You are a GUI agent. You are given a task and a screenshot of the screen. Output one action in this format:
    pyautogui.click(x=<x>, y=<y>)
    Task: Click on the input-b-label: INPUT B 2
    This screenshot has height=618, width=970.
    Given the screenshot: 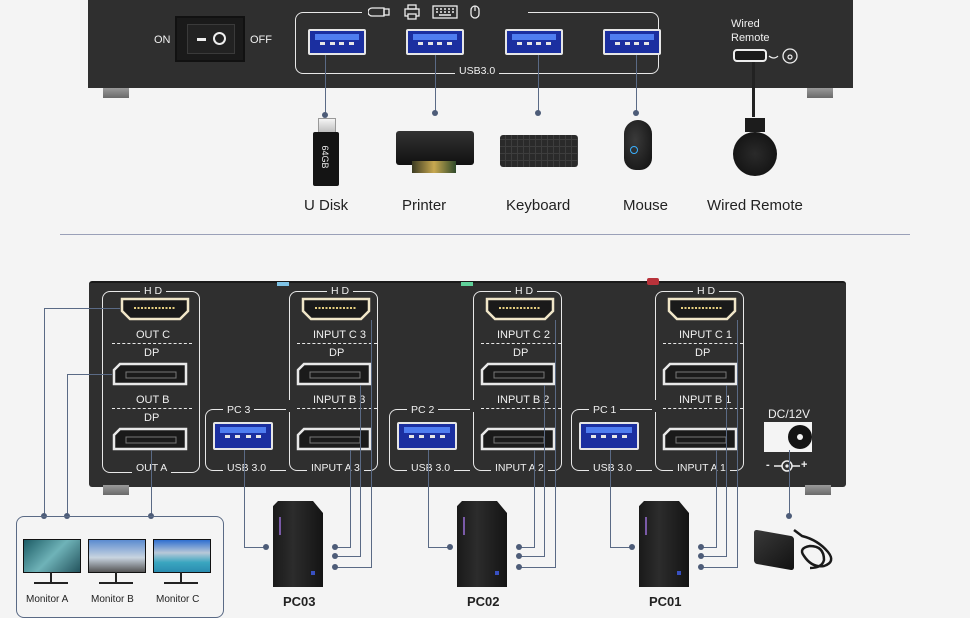 What is the action you would take?
    pyautogui.click(x=523, y=400)
    